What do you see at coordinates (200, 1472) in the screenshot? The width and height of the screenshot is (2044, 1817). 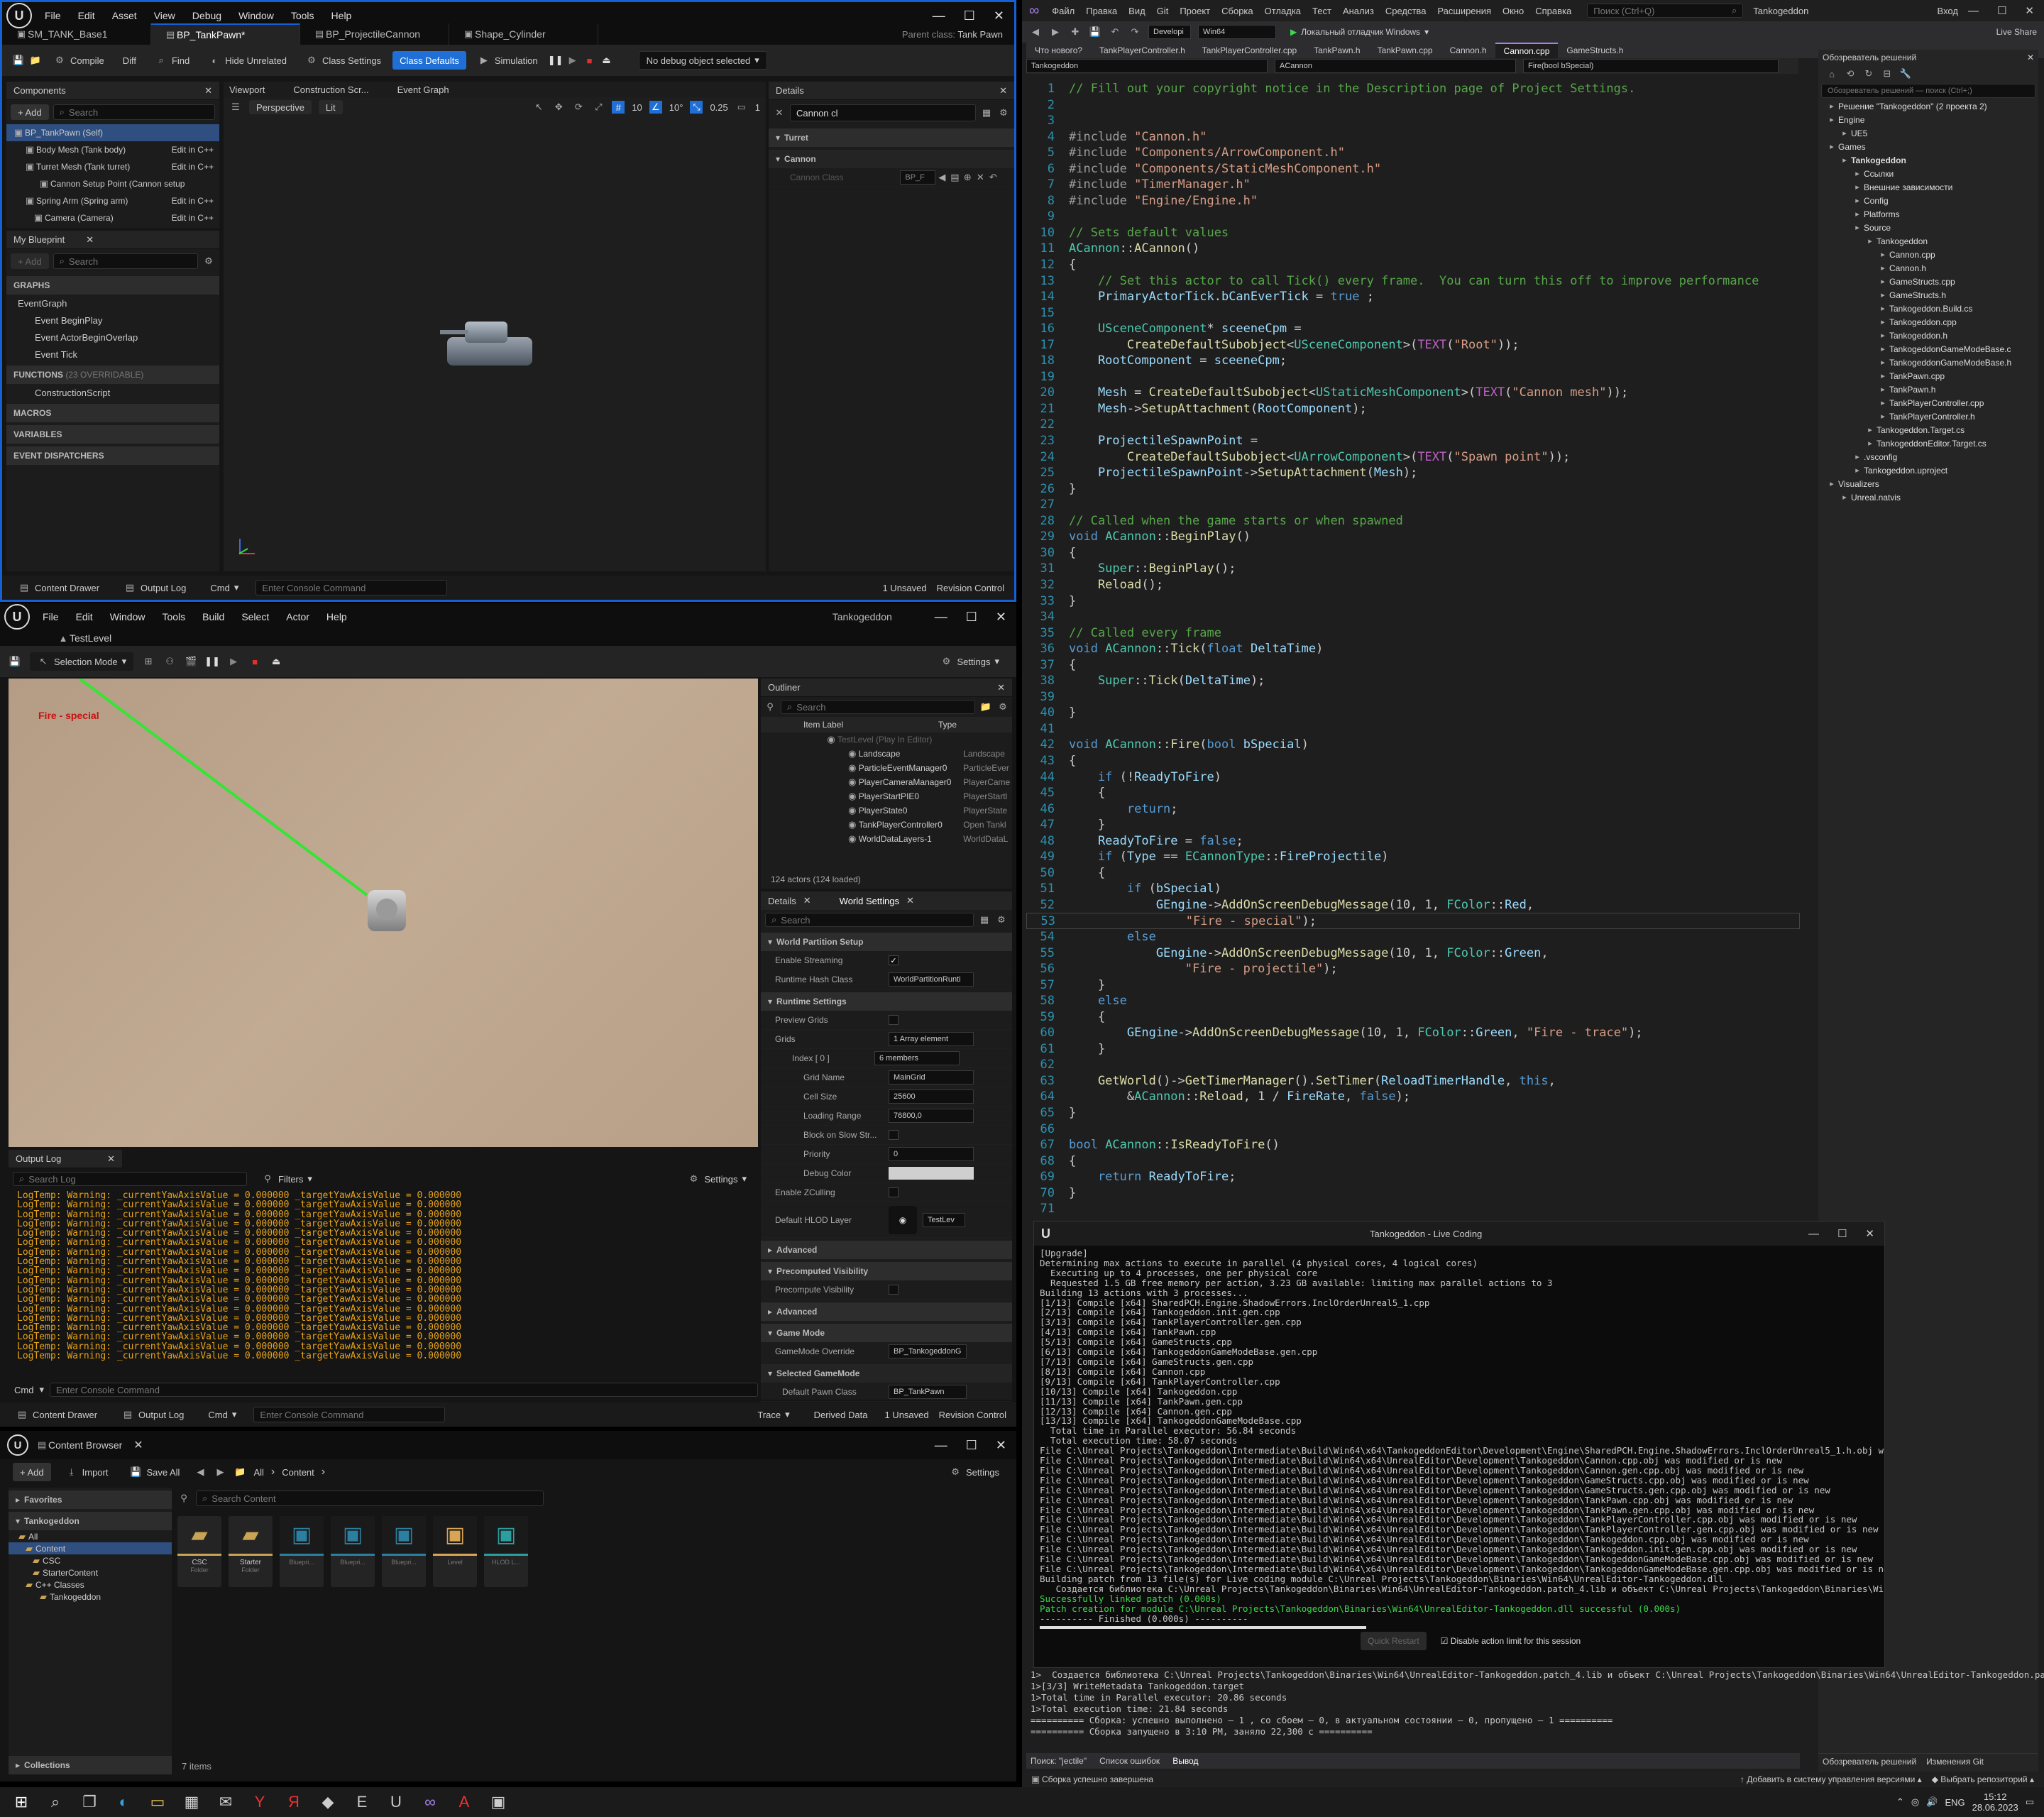 I see `history-back-icon: ◀` at bounding box center [200, 1472].